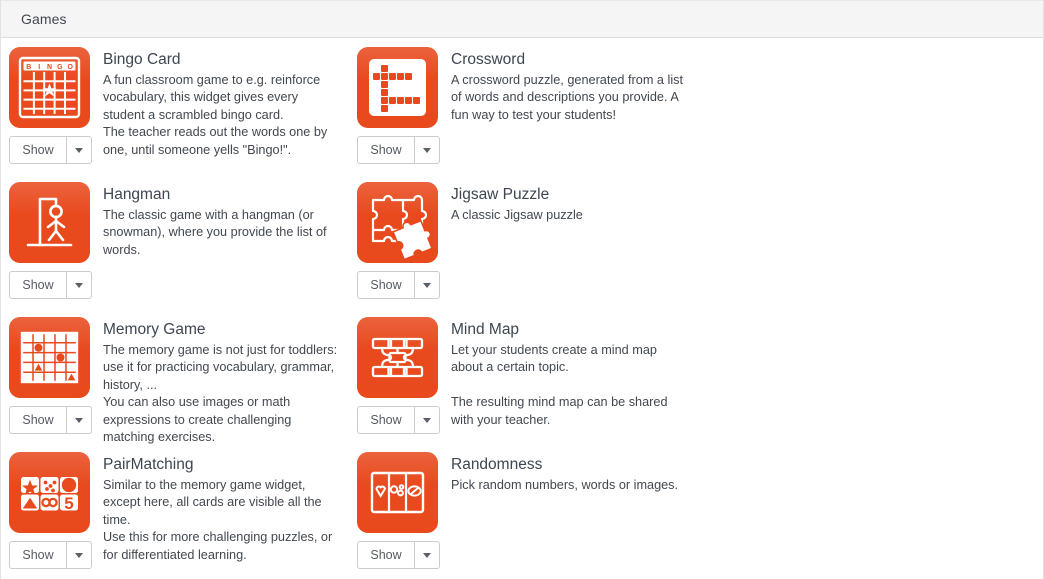 The width and height of the screenshot is (1044, 579). Describe the element at coordinates (397, 357) in the screenshot. I see `mind-map-icon` at that location.